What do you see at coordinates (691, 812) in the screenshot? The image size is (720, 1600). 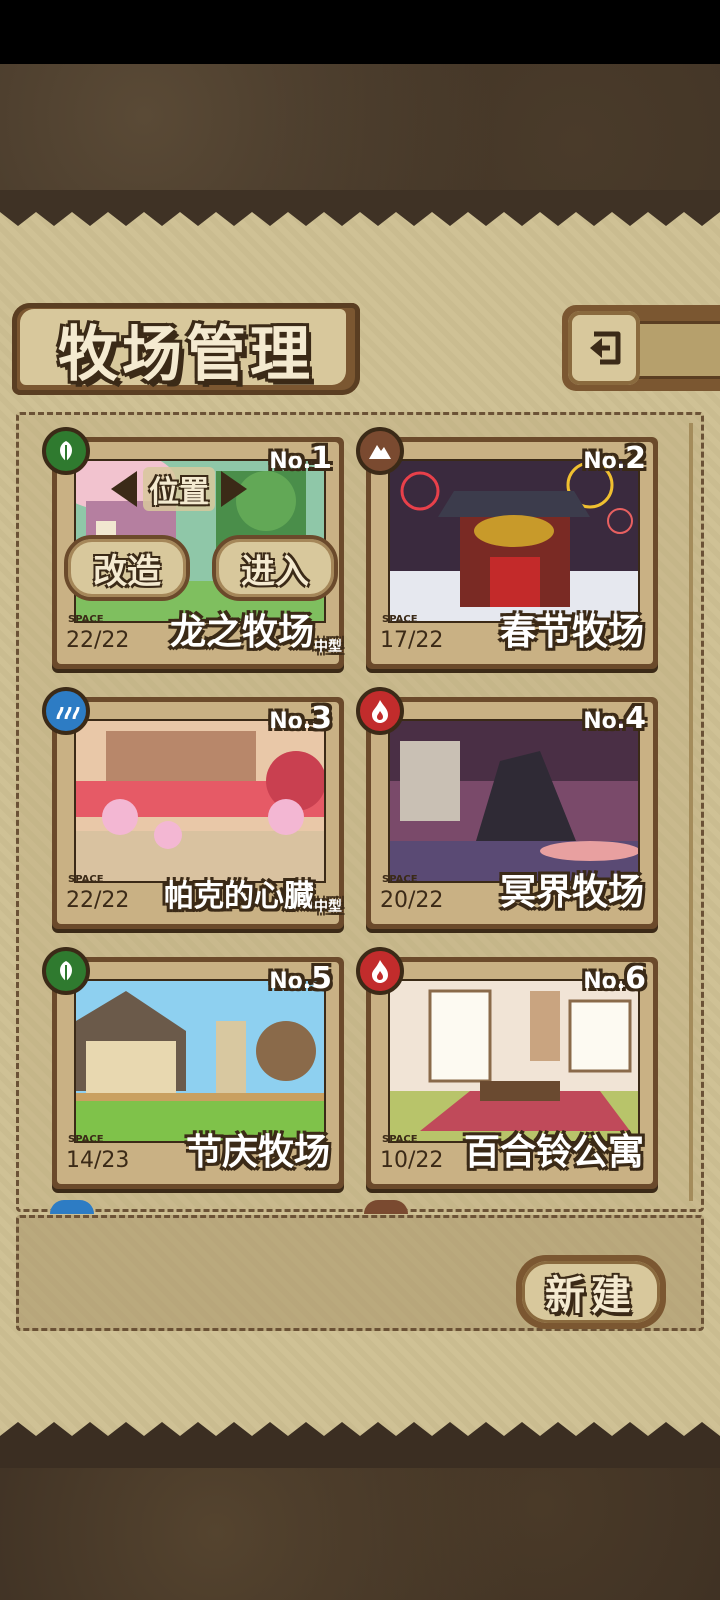 I see `scrollbar-track` at bounding box center [691, 812].